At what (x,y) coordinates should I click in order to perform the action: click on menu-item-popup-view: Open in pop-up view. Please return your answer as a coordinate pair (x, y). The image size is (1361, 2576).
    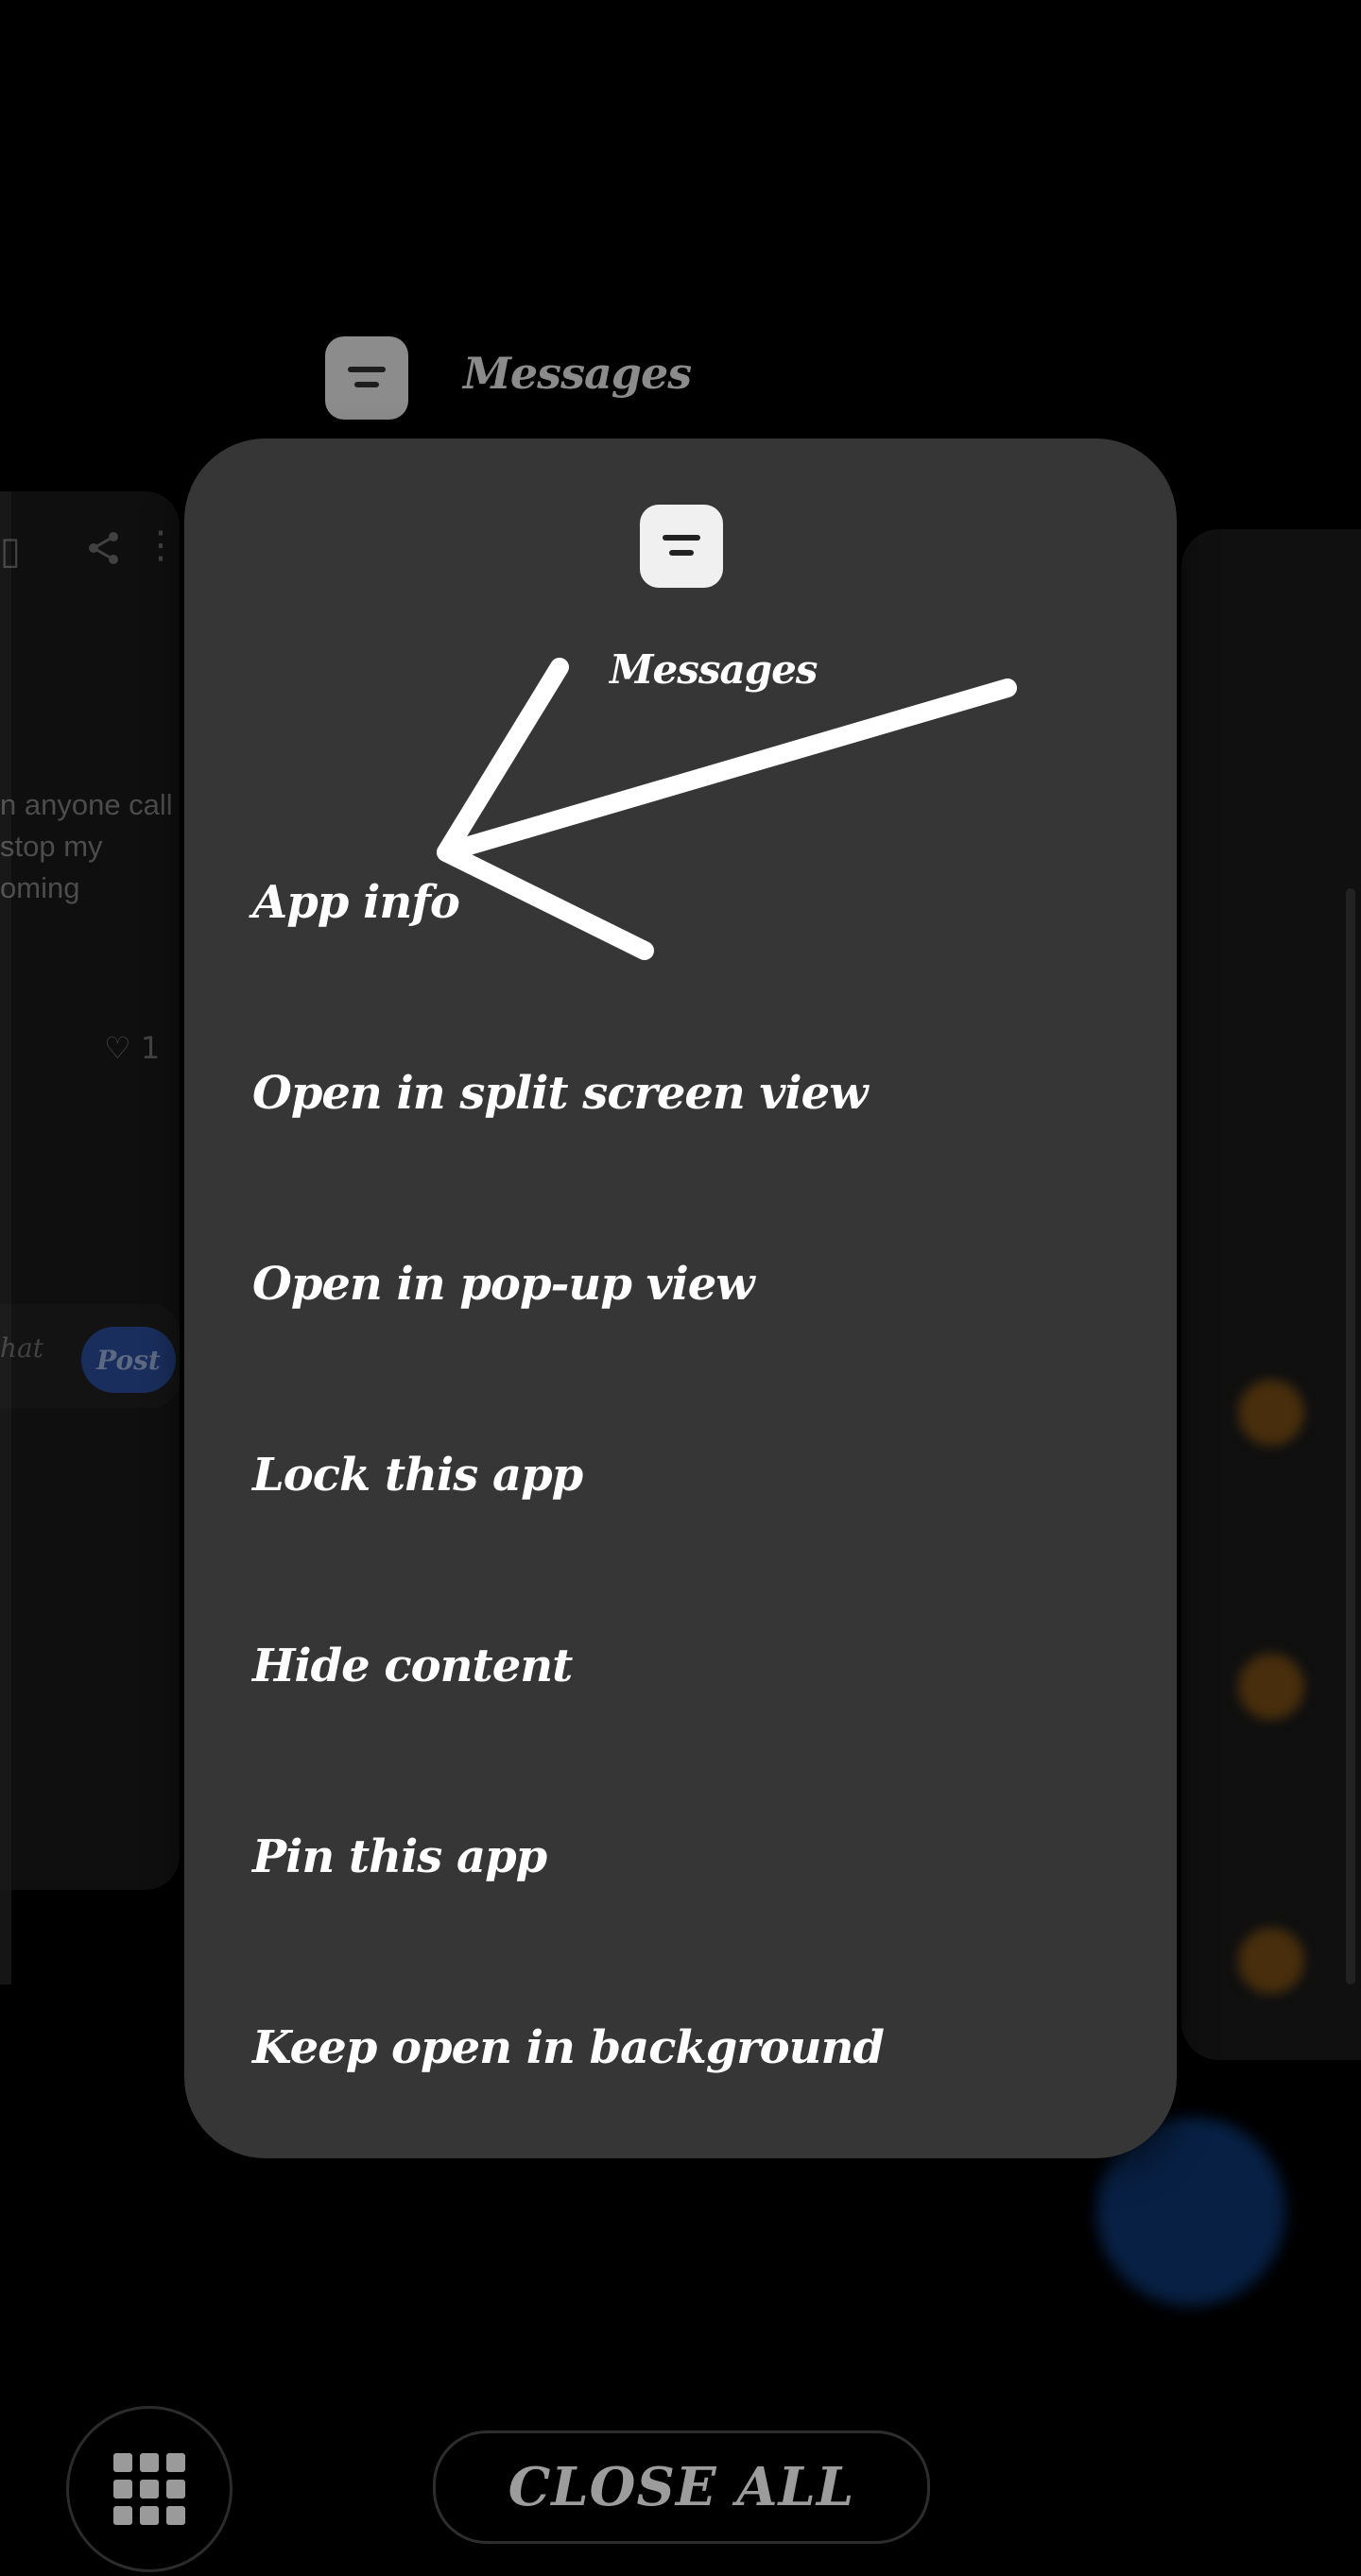
    Looking at the image, I should click on (686, 1284).